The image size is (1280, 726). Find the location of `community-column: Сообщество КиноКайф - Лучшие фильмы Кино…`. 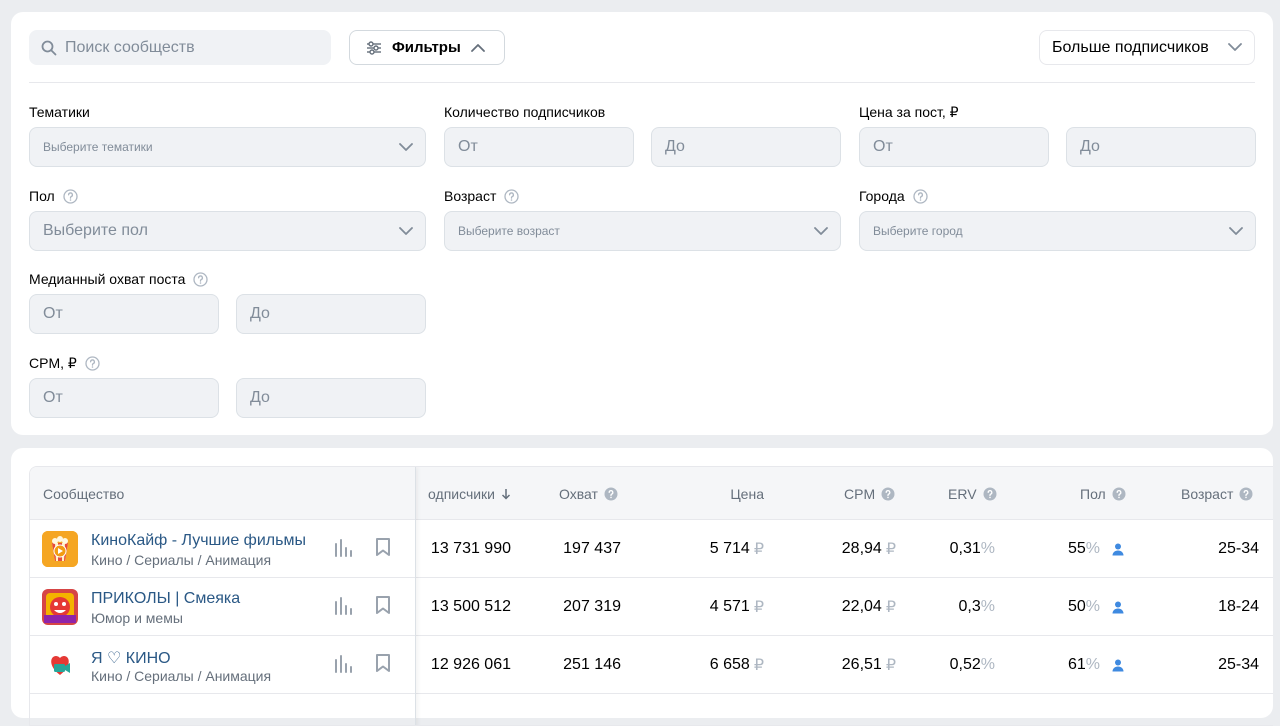

community-column: Сообщество КиноКайф - Лучшие фильмы Кино… is located at coordinates (223, 596).